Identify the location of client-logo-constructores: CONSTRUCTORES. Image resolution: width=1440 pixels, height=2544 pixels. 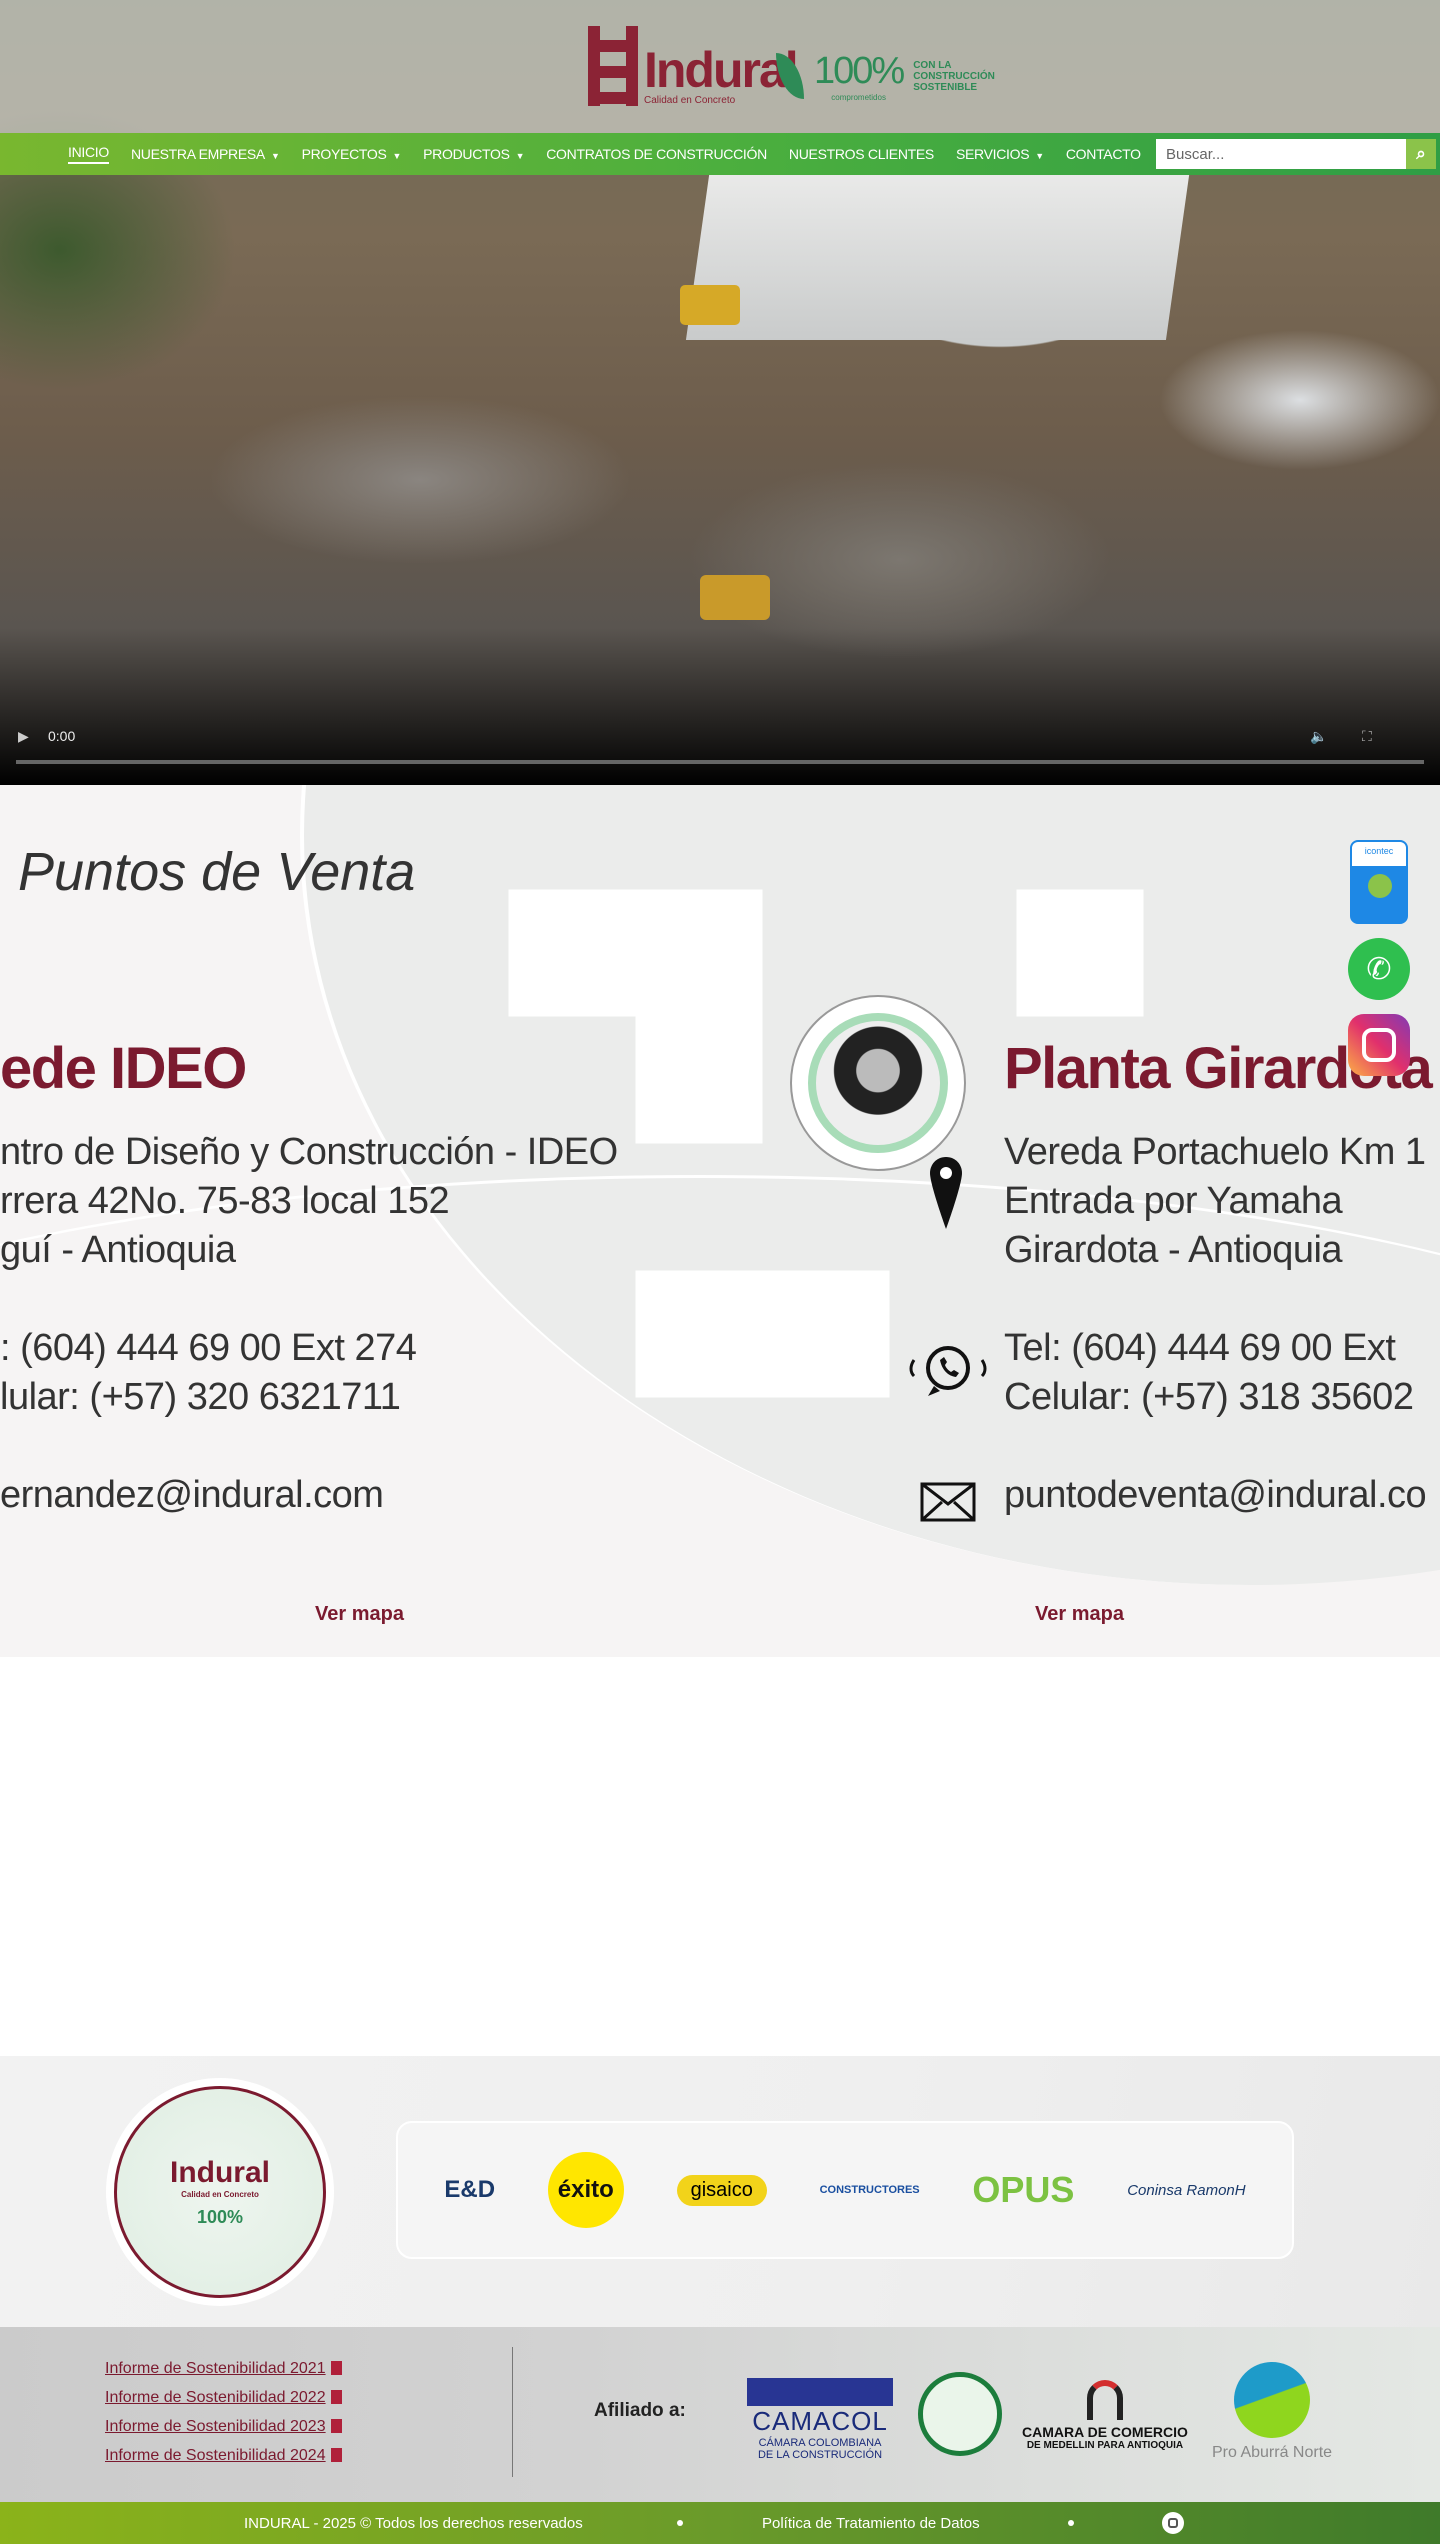
(869, 2190).